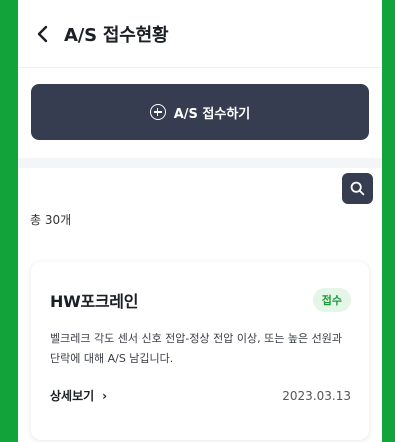 The height and width of the screenshot is (442, 395). Describe the element at coordinates (116, 35) in the screenshot. I see `page-title: A/S 접수현황` at that location.